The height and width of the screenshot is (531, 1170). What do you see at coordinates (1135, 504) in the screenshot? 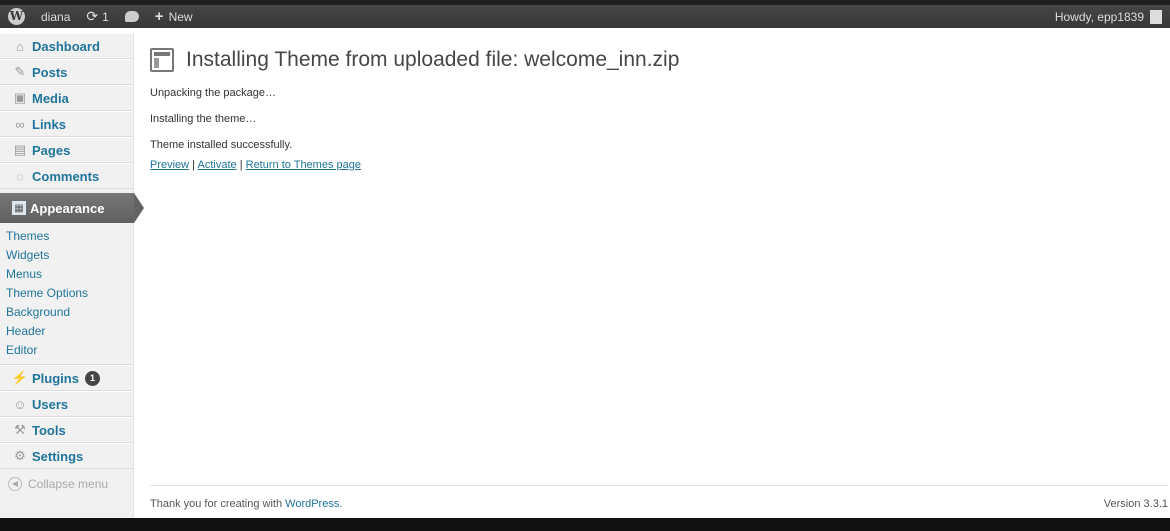
I see `footer-version: Version 3.3.1` at bounding box center [1135, 504].